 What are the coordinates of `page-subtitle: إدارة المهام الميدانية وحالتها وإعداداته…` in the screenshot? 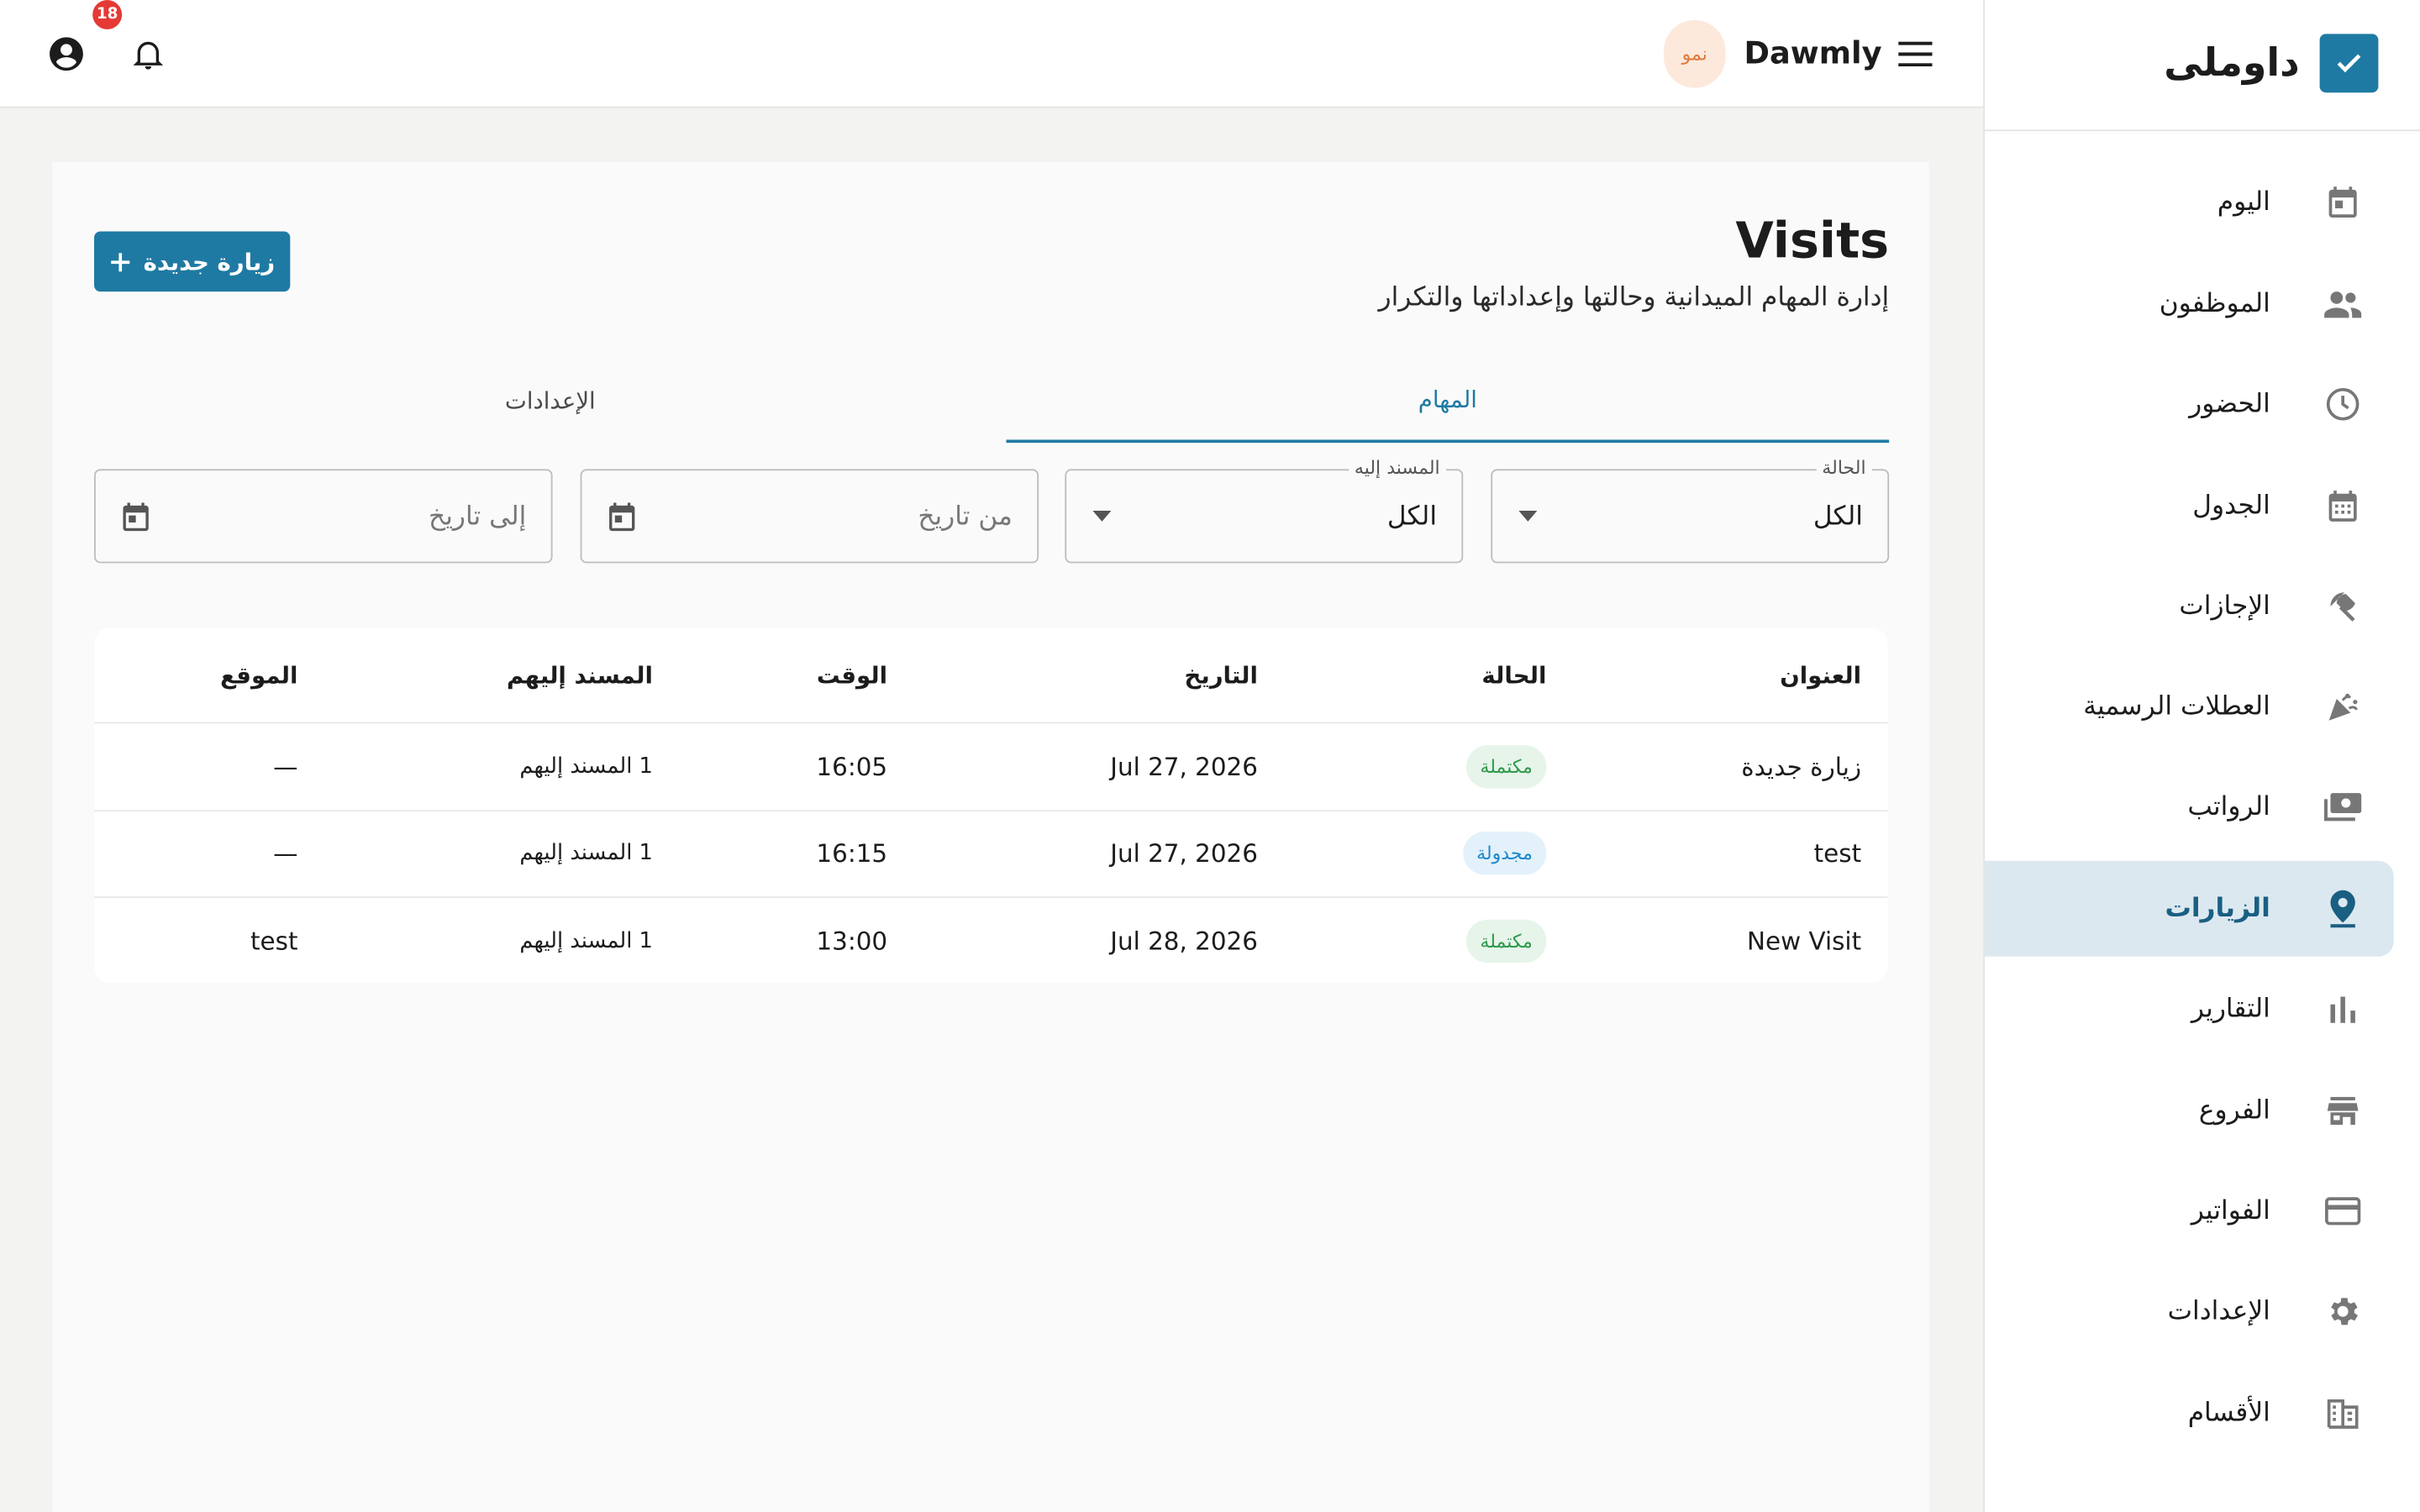 It's located at (1634, 297).